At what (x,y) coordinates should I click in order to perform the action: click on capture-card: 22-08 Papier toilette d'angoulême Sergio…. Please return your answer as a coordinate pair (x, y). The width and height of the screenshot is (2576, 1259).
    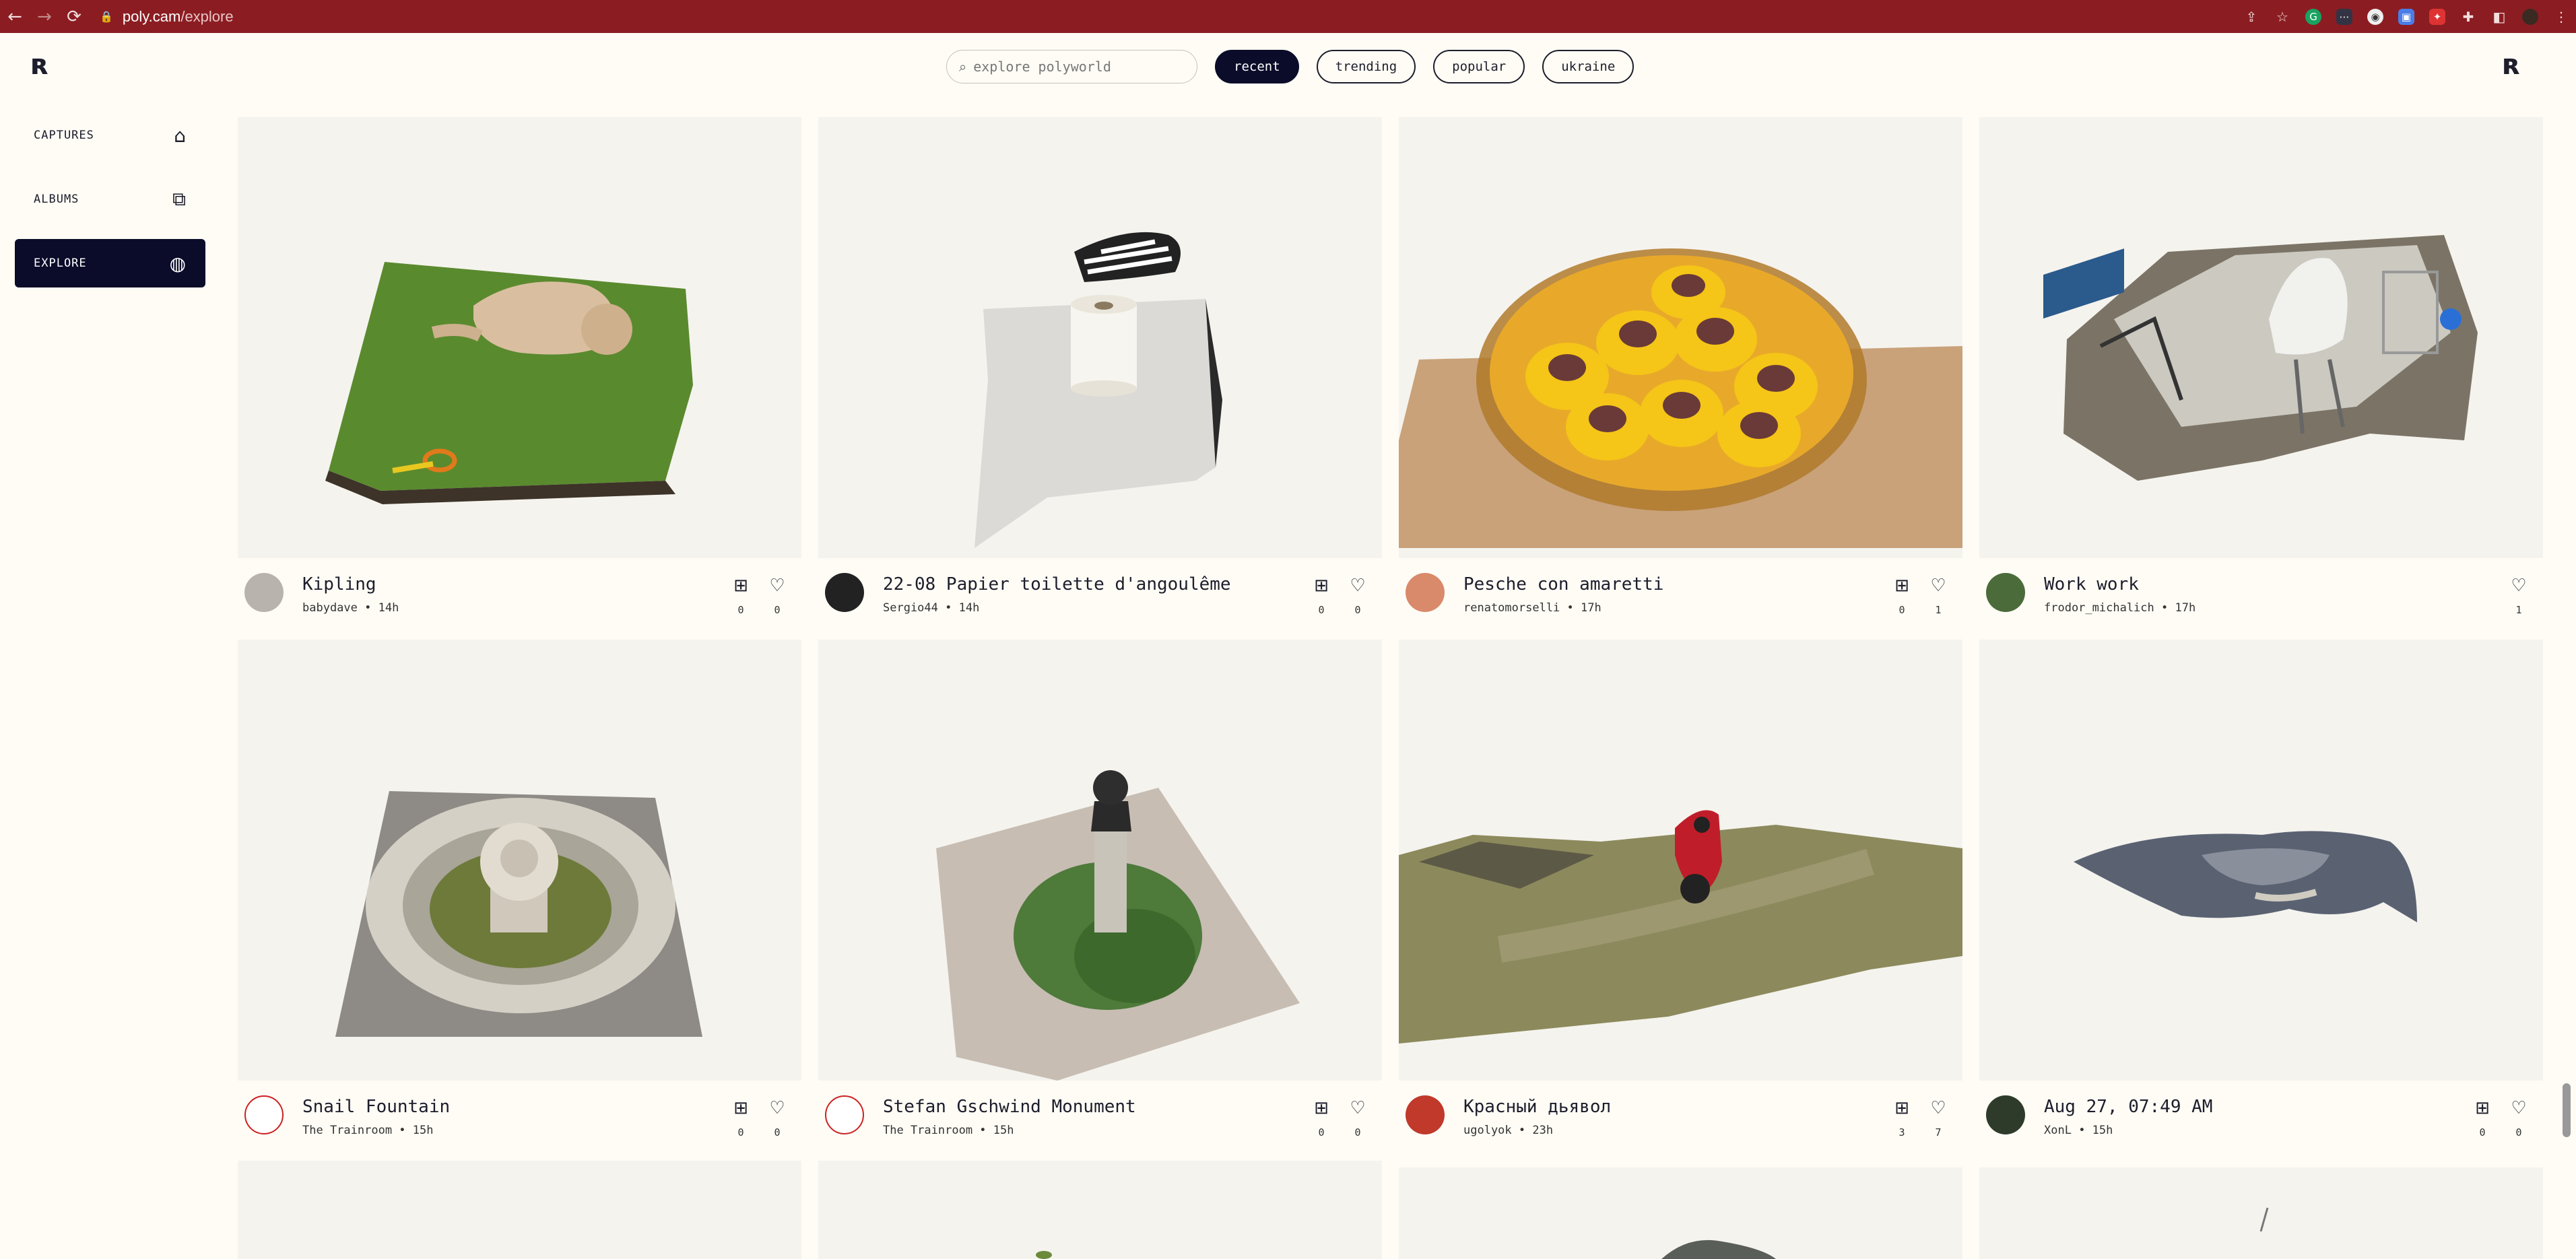
    Looking at the image, I should click on (1100, 368).